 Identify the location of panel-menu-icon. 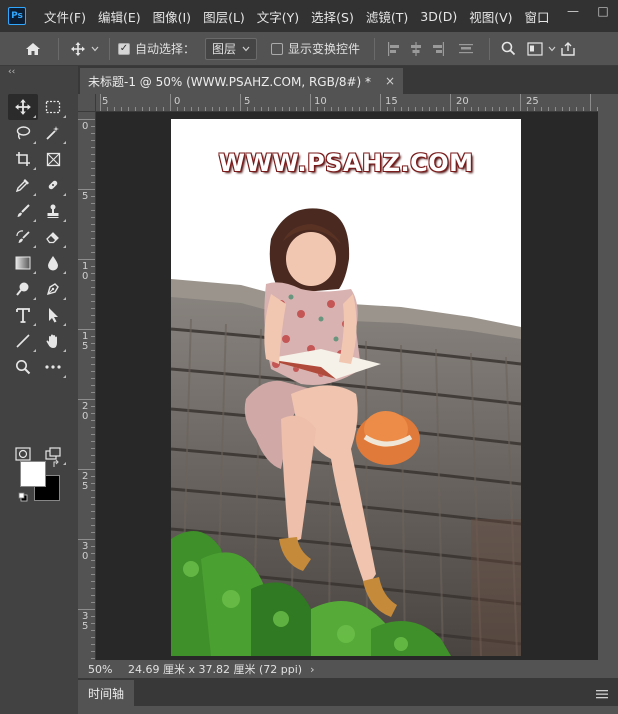
(602, 693).